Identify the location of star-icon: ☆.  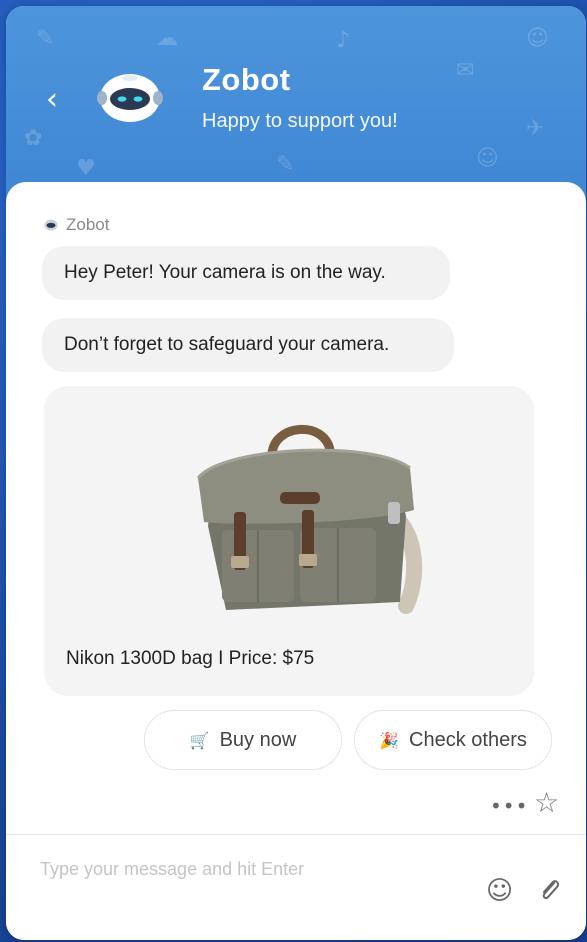
(546, 802).